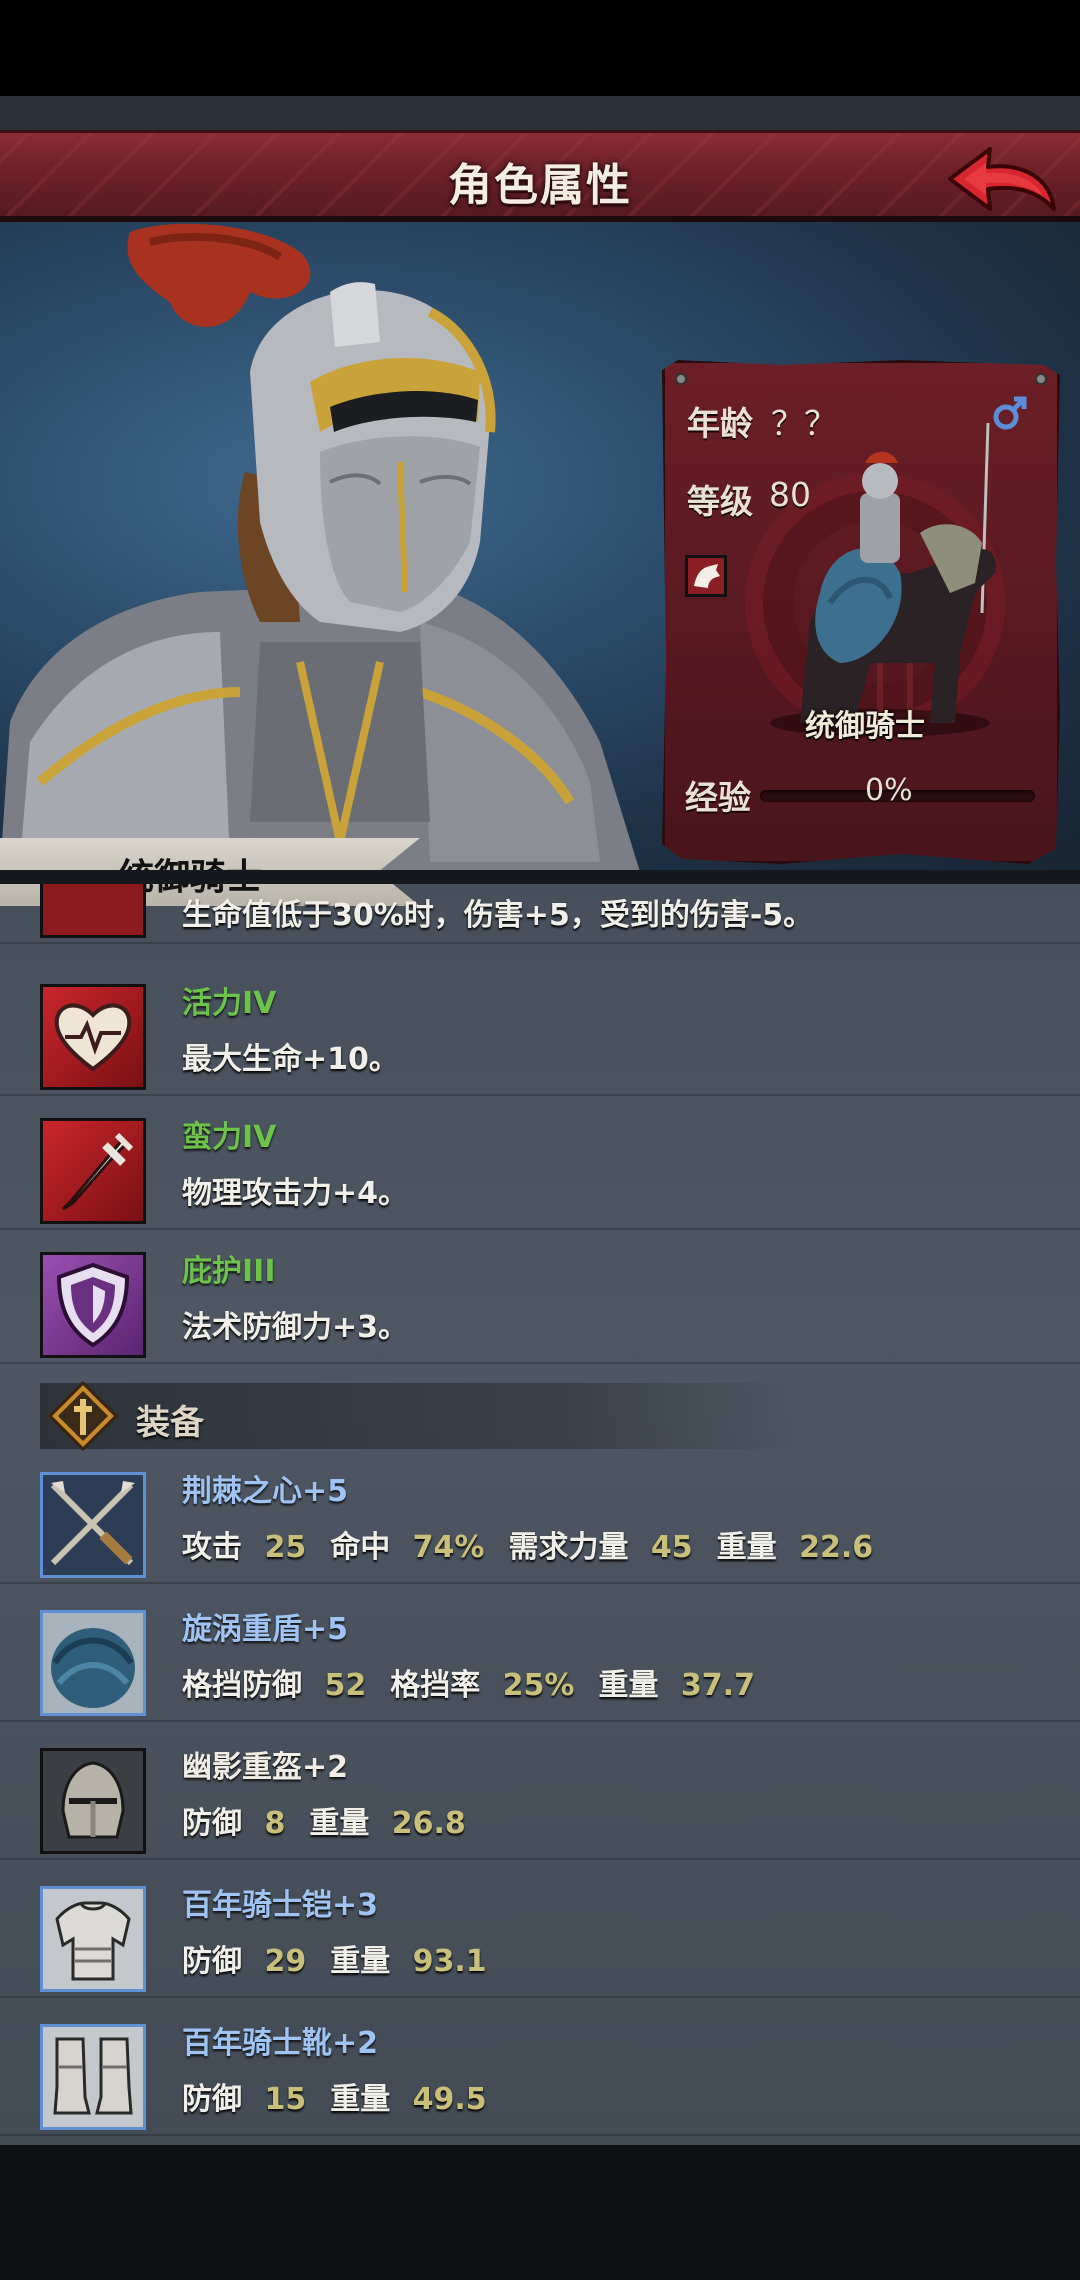  I want to click on page-title: 角色属性, so click(540, 185).